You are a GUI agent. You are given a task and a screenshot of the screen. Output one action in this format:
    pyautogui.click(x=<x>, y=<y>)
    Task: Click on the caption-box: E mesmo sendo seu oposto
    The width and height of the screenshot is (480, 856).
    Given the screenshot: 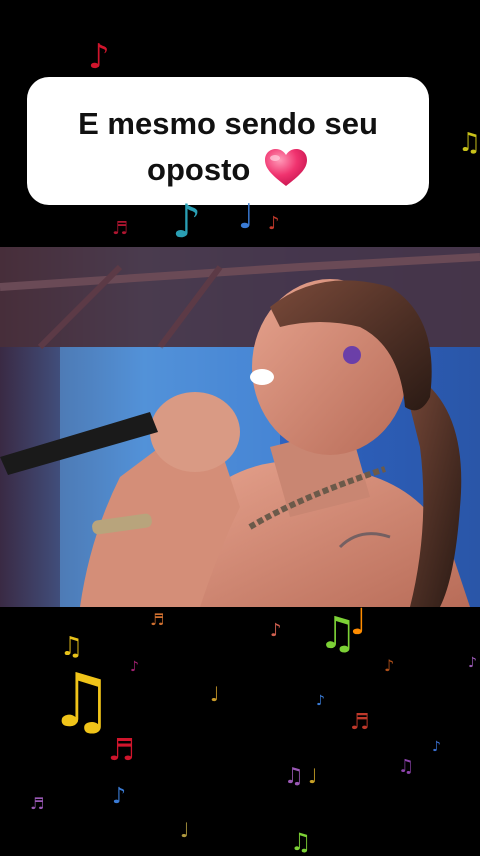 What is the action you would take?
    pyautogui.click(x=228, y=141)
    